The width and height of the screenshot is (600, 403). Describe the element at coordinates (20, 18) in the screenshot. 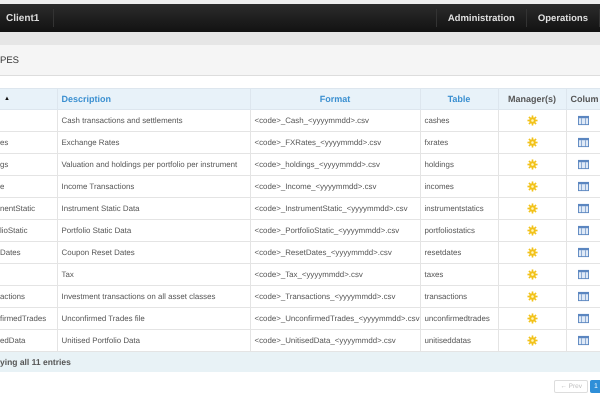

I see `client-name: Client1` at that location.